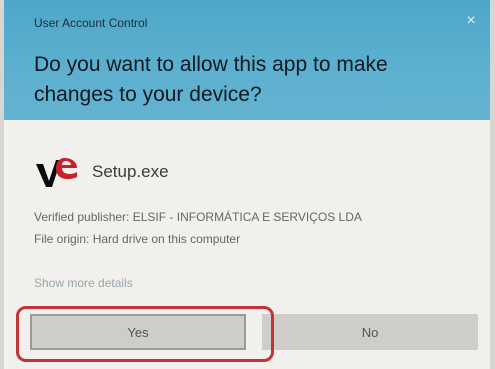  I want to click on no-button-label: No, so click(370, 332).